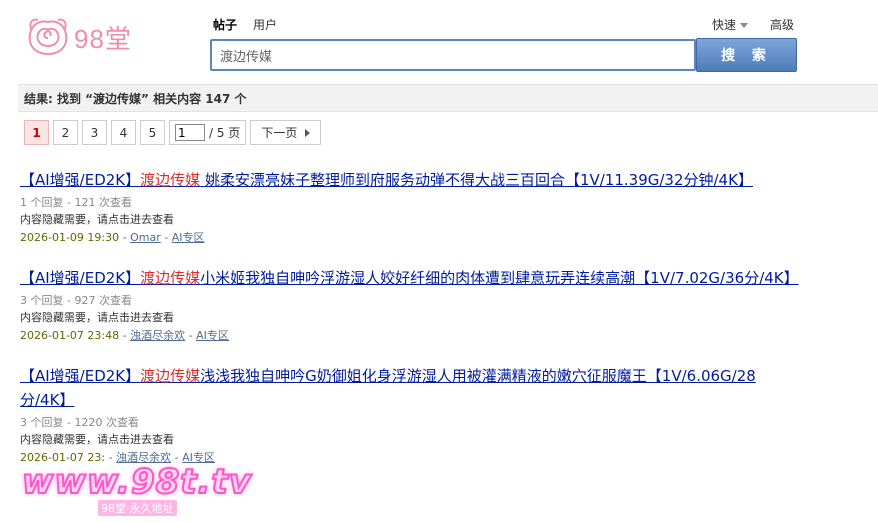  Describe the element at coordinates (410, 336) in the screenshot. I see `result-info: 2026-01-07 23:48 - 浊酒尽余欢 - AI专区` at that location.